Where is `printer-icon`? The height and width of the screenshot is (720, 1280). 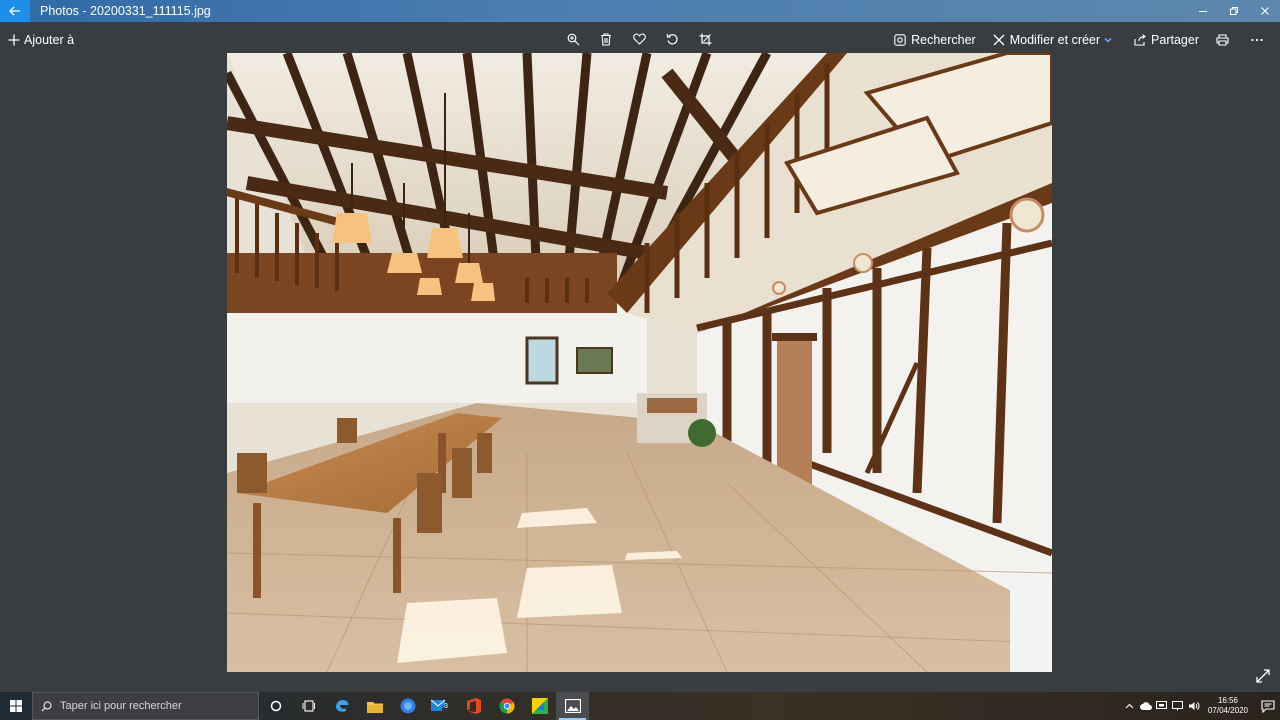 printer-icon is located at coordinates (1222, 40).